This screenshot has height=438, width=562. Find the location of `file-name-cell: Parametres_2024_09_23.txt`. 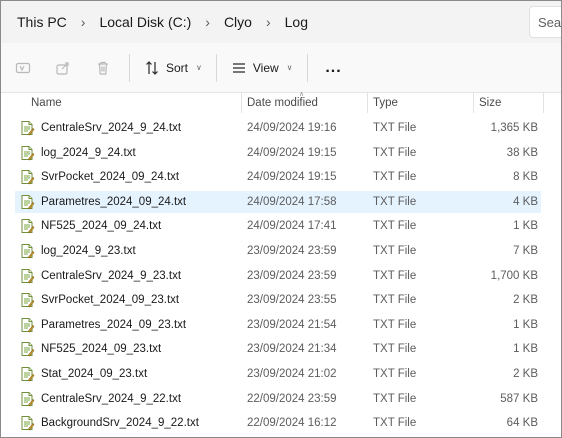

file-name-cell: Parametres_2024_09_23.txt is located at coordinates (128, 325).